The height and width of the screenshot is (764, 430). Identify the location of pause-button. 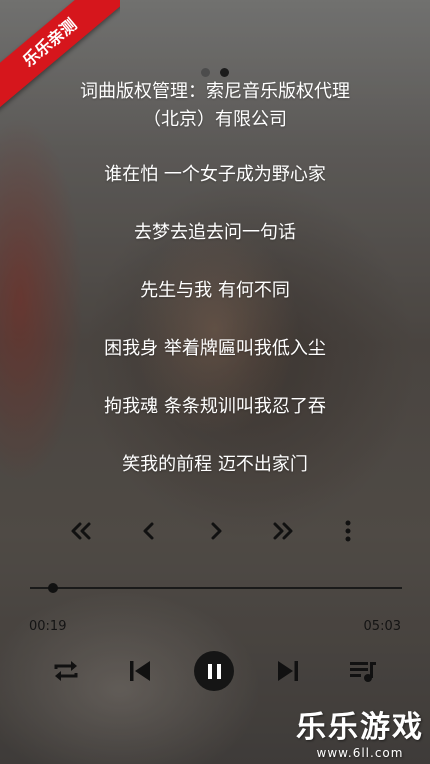
(214, 671).